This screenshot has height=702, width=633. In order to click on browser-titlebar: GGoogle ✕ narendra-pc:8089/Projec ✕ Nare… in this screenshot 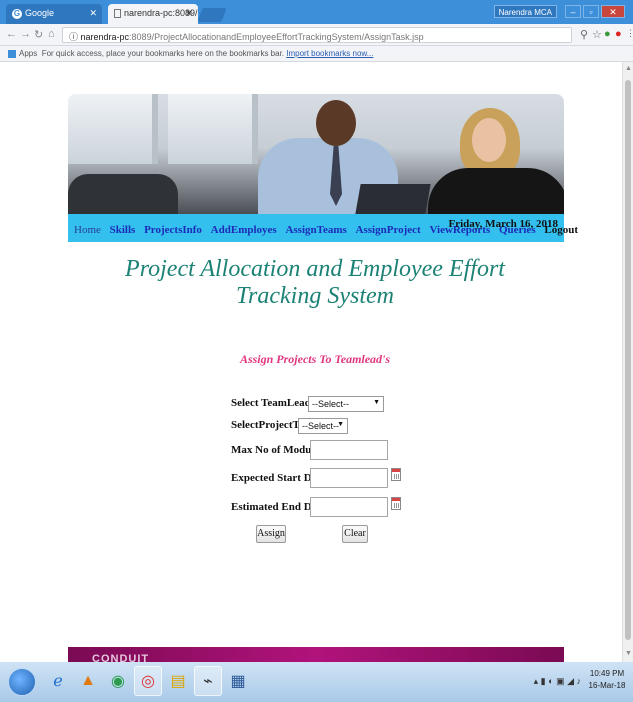, I will do `click(316, 12)`.